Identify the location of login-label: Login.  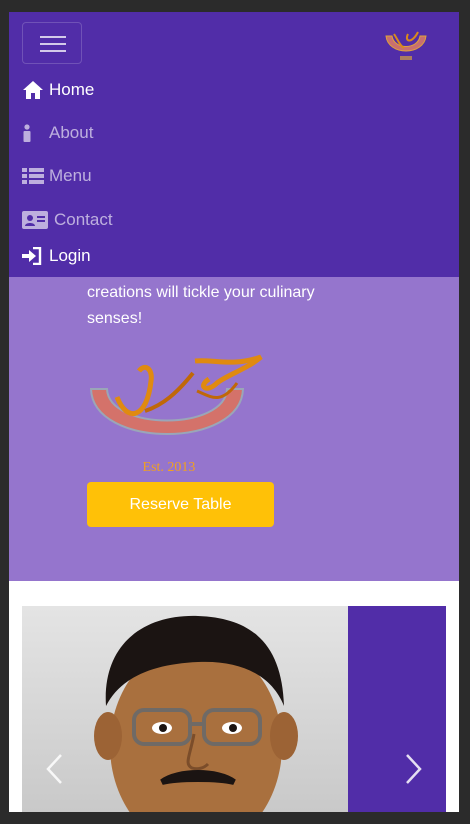
(70, 255).